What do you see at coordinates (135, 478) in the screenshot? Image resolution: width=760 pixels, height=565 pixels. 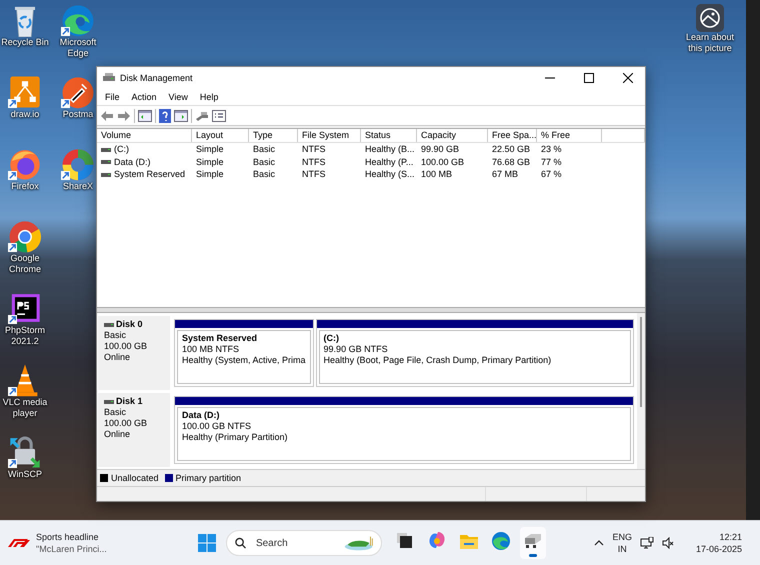 I see `legend-label: Unallocated` at bounding box center [135, 478].